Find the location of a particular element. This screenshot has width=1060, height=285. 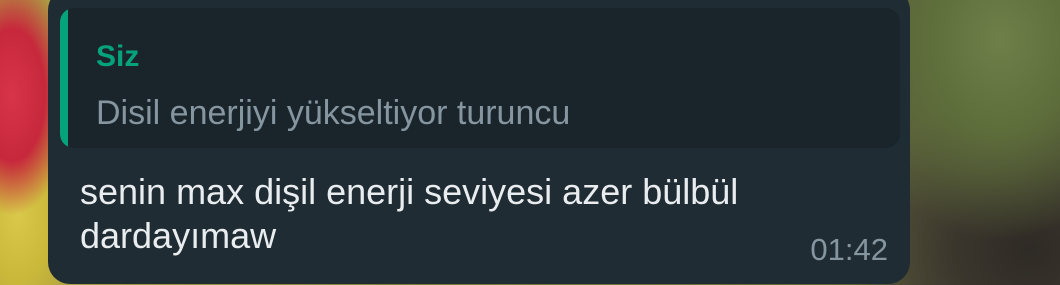

quote-author: Siz is located at coordinates (118, 56).